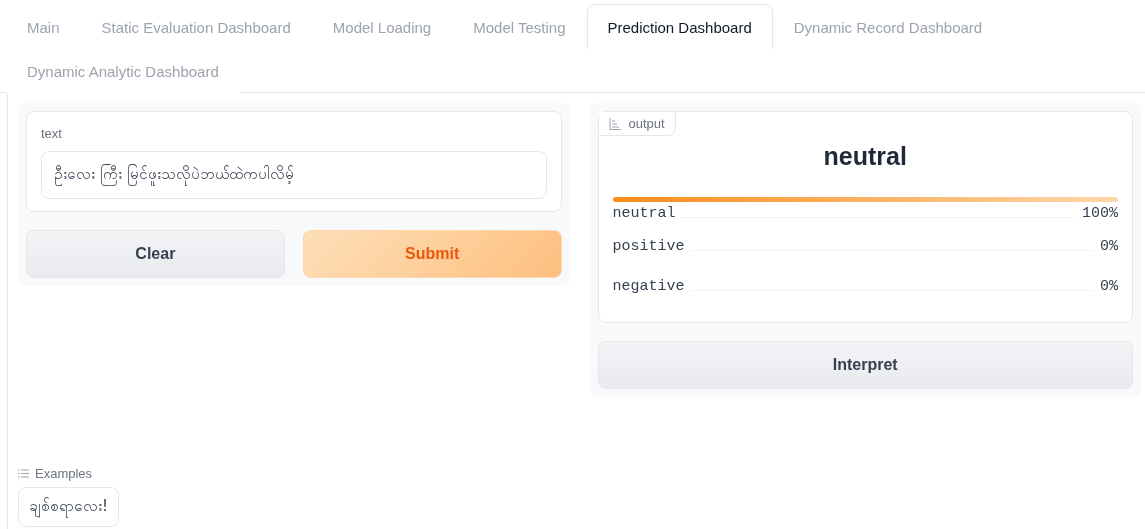 Image resolution: width=1145 pixels, height=529 pixels. What do you see at coordinates (64, 473) in the screenshot?
I see `examples-label: Examples` at bounding box center [64, 473].